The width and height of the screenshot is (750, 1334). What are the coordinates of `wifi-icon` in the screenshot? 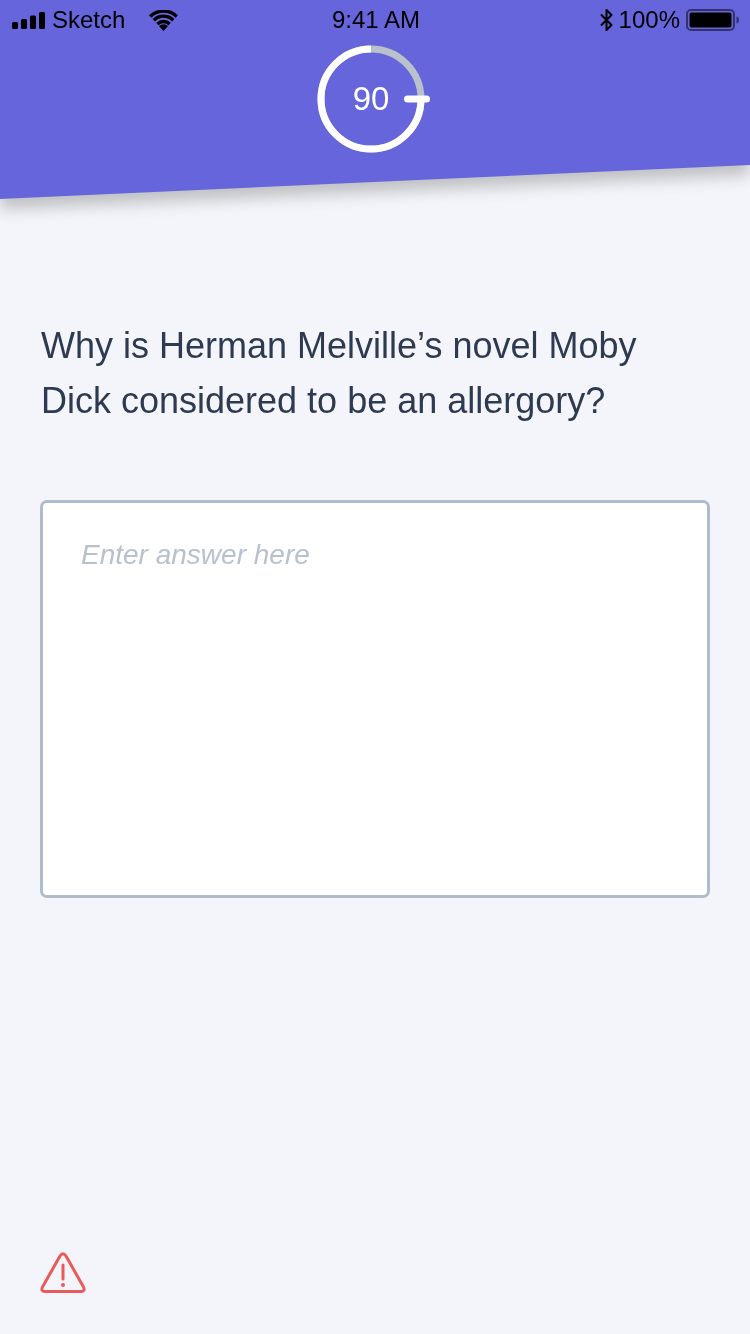 It's located at (164, 20).